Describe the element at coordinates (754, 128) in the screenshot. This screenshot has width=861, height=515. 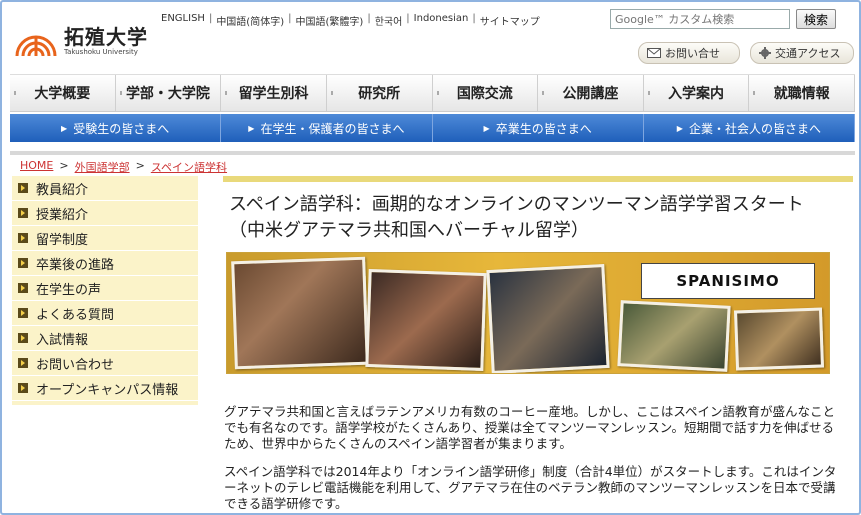
I see `subnav-label: 企業・社会人の皆さまへ` at that location.